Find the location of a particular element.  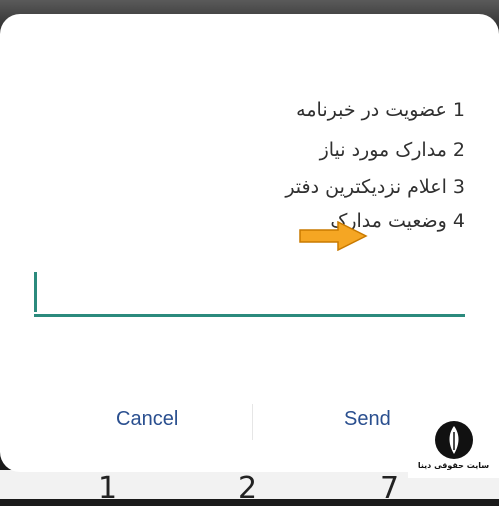

menu-option-1: 1 عضویت در خبرنامه is located at coordinates (380, 110).